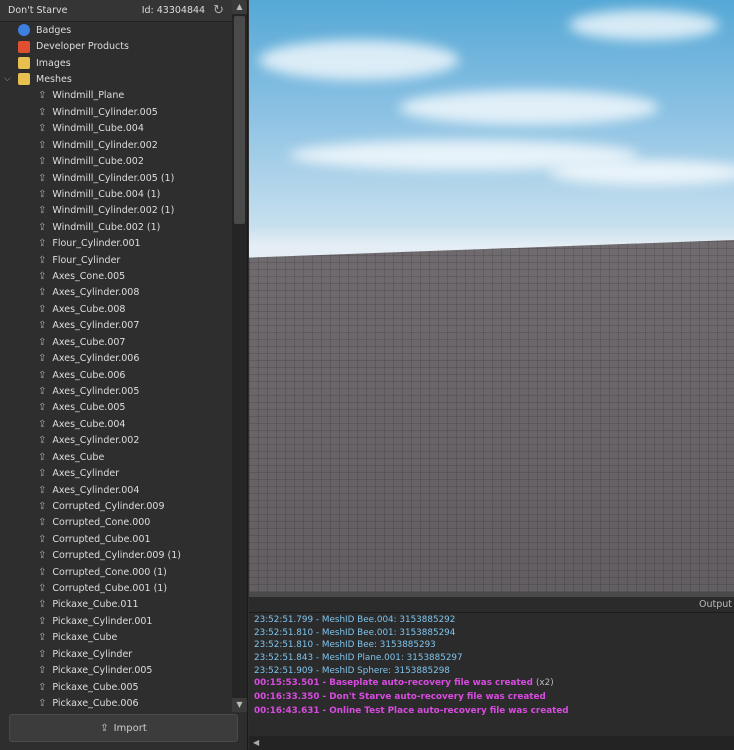 The width and height of the screenshot is (734, 750). Describe the element at coordinates (116, 63) in the screenshot. I see `category-images: Images` at that location.